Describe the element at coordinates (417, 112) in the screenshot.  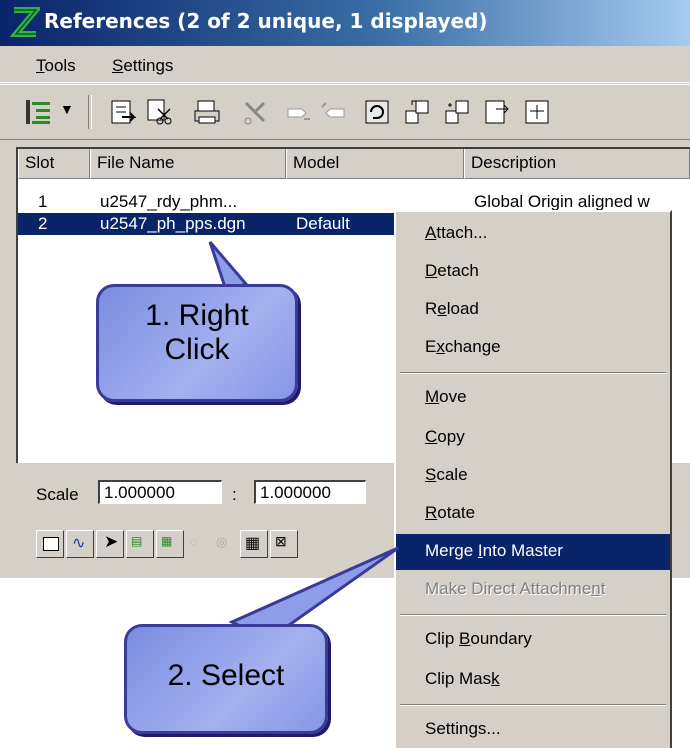
I see `scale-reference-icon` at that location.